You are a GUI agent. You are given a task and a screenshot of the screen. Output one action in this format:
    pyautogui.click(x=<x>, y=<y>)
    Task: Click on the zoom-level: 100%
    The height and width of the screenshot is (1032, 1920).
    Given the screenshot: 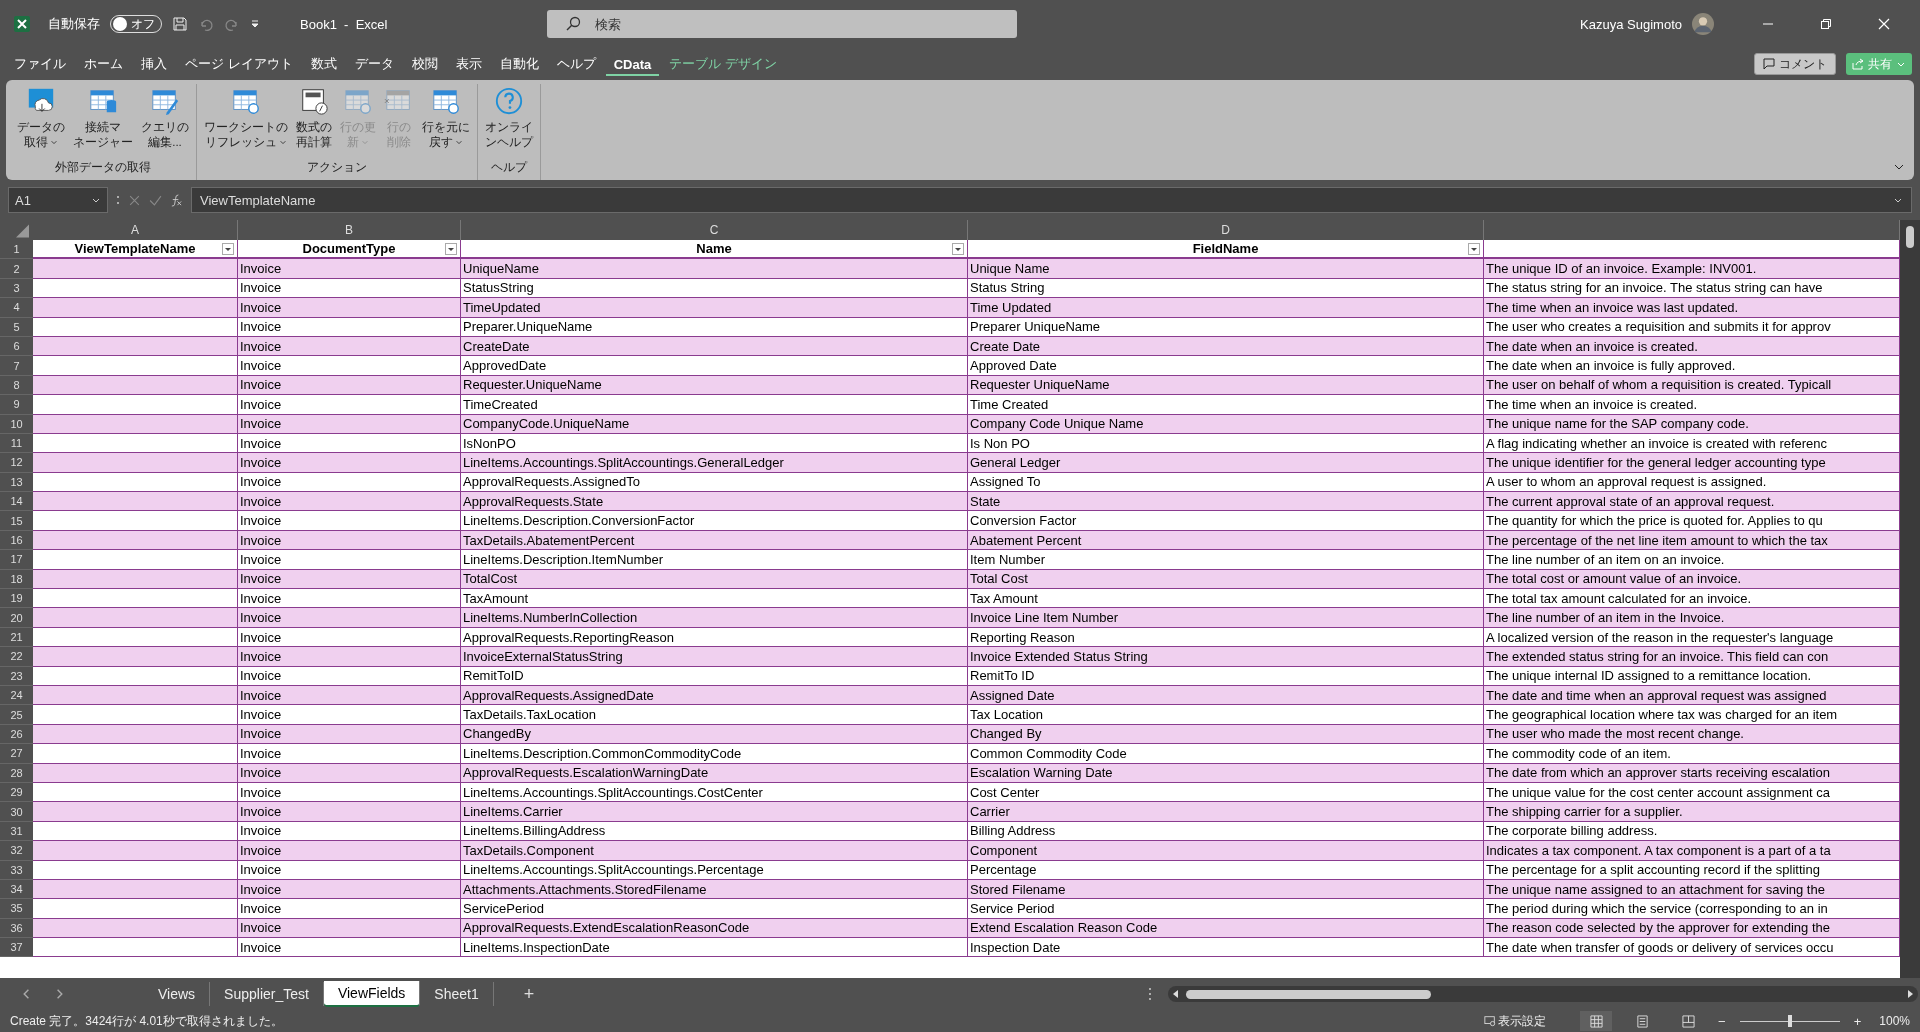 What is the action you would take?
    pyautogui.click(x=1894, y=1021)
    